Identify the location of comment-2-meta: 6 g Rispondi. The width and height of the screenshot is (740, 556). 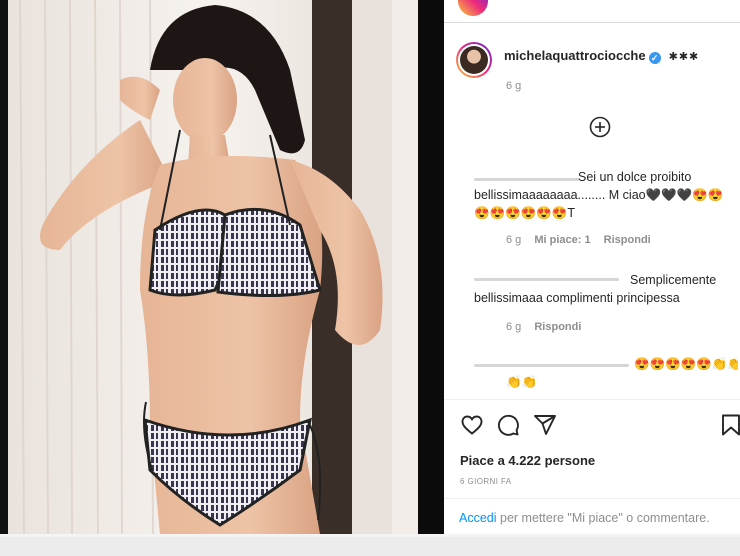
(543, 327).